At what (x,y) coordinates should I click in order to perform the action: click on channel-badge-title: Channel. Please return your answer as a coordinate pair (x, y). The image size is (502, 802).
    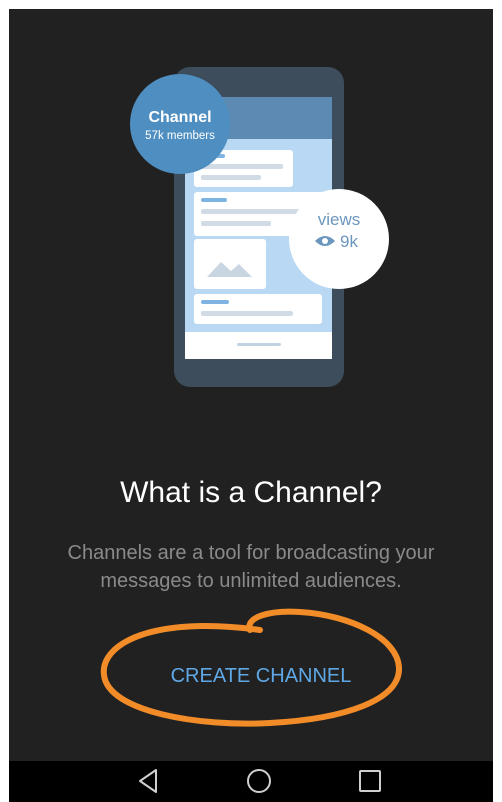
    Looking at the image, I should click on (179, 117).